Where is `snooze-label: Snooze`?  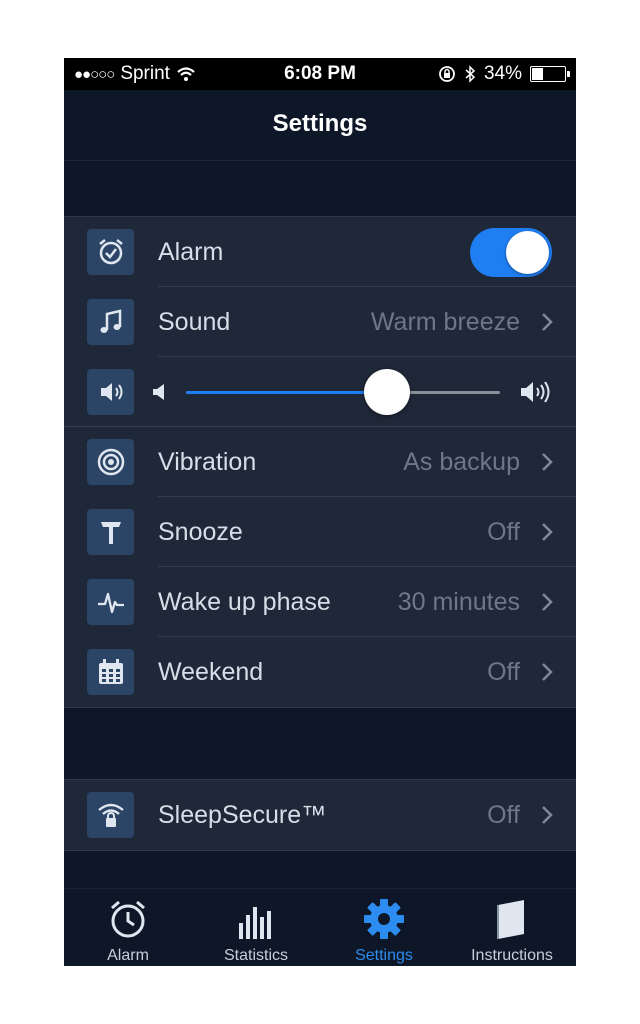 snooze-label: Snooze is located at coordinates (200, 532).